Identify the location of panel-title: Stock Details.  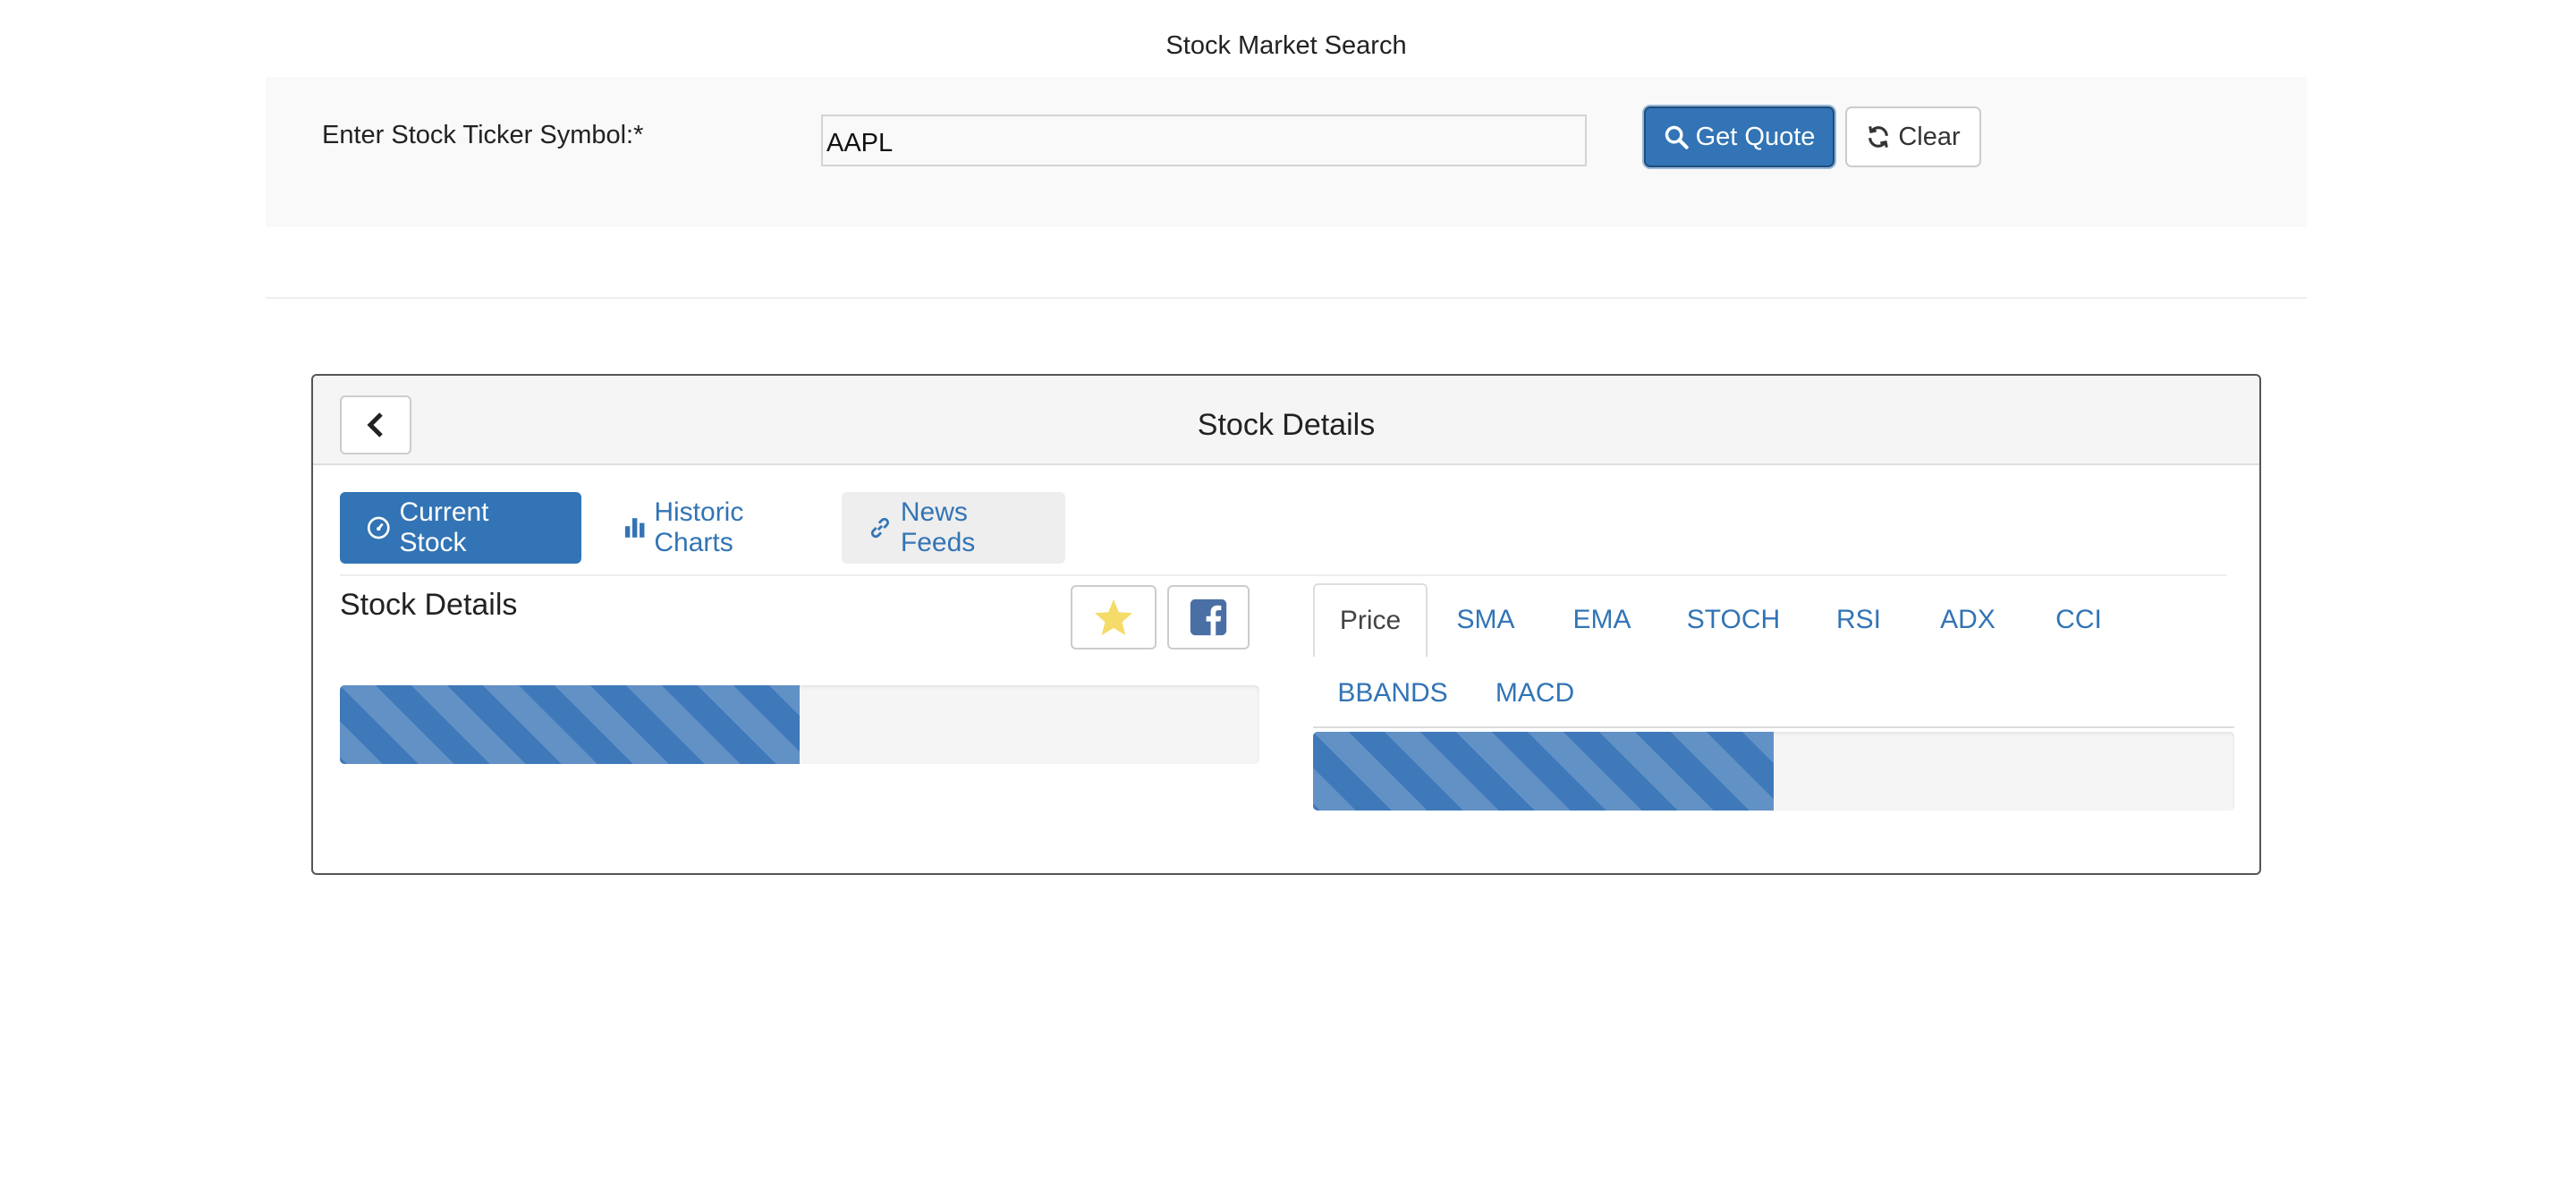
(1286, 425).